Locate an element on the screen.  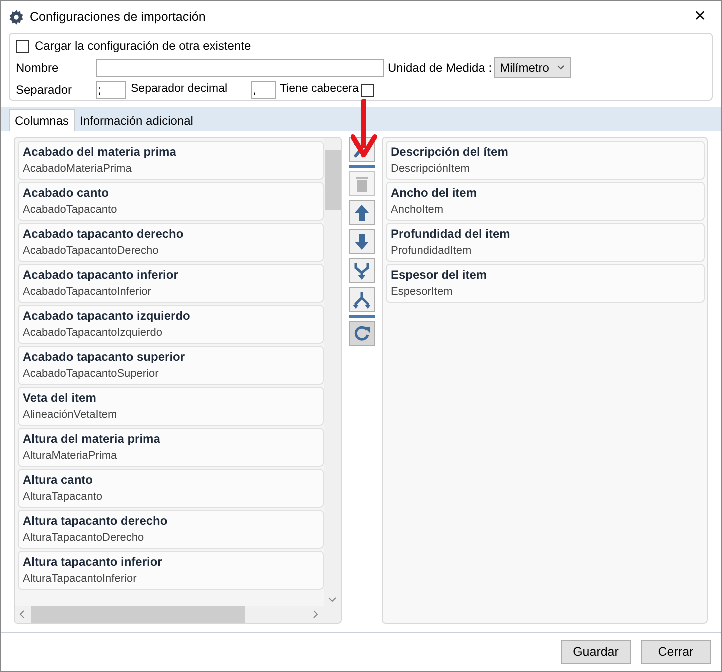
close-button: ✕ is located at coordinates (700, 17).